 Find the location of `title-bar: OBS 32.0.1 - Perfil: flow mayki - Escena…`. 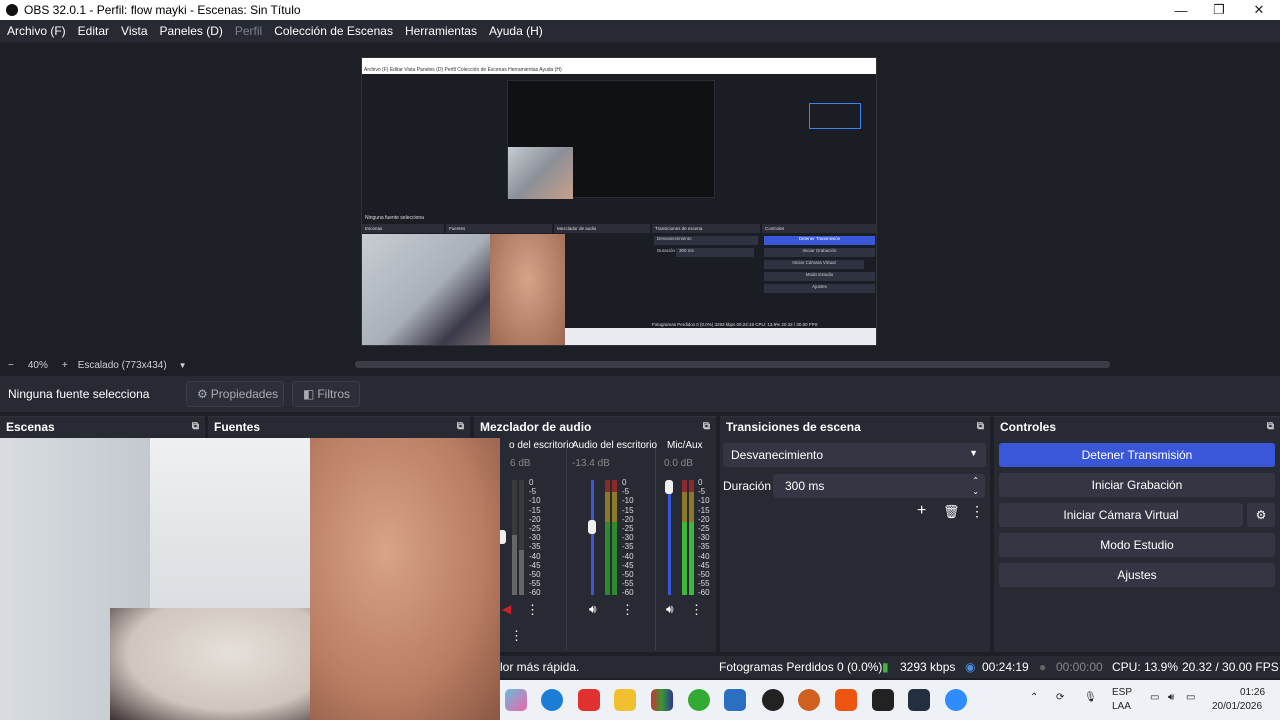

title-bar: OBS 32.0.1 - Perfil: flow mayki - Escena… is located at coordinates (640, 10).